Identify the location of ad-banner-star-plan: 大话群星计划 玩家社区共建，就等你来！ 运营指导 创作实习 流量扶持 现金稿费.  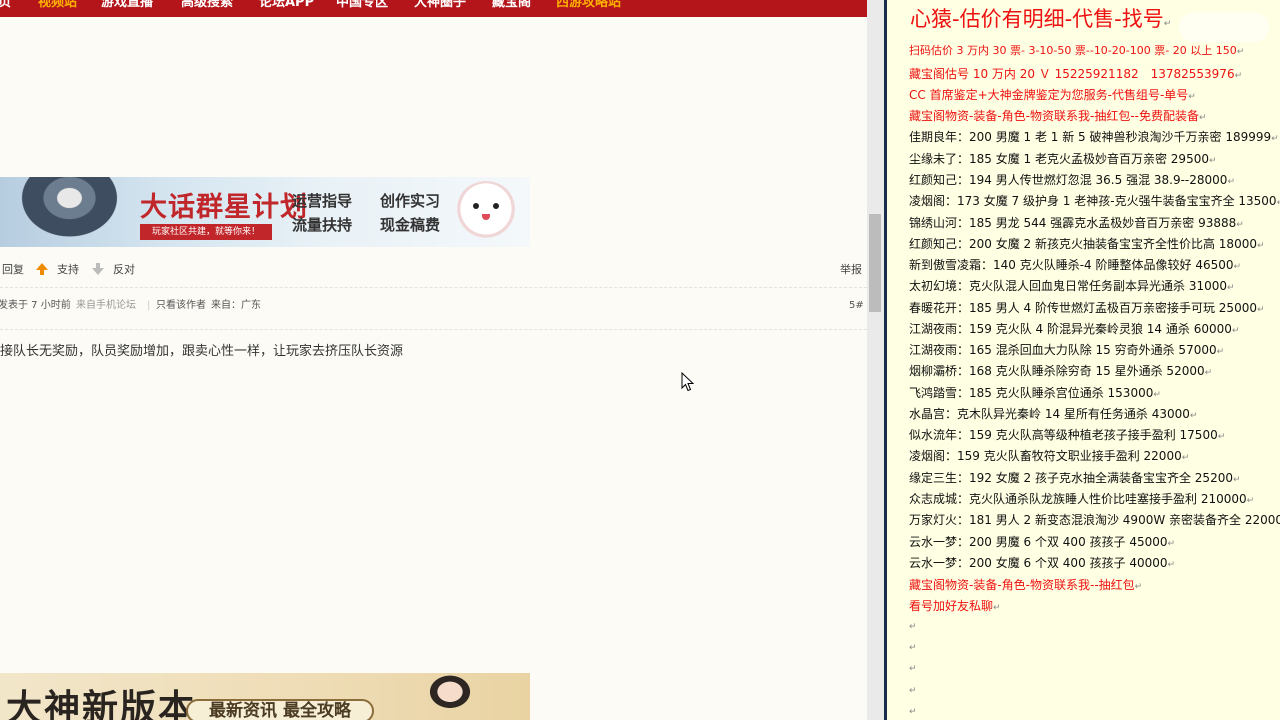
(265, 212).